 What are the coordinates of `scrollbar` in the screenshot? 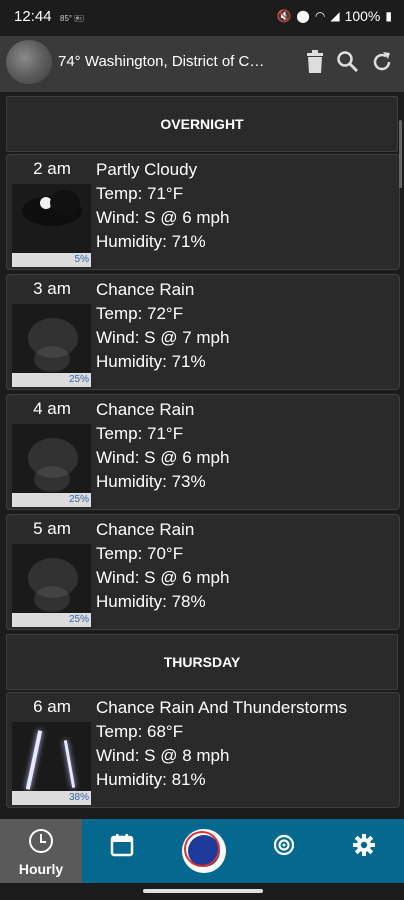 It's located at (400, 154).